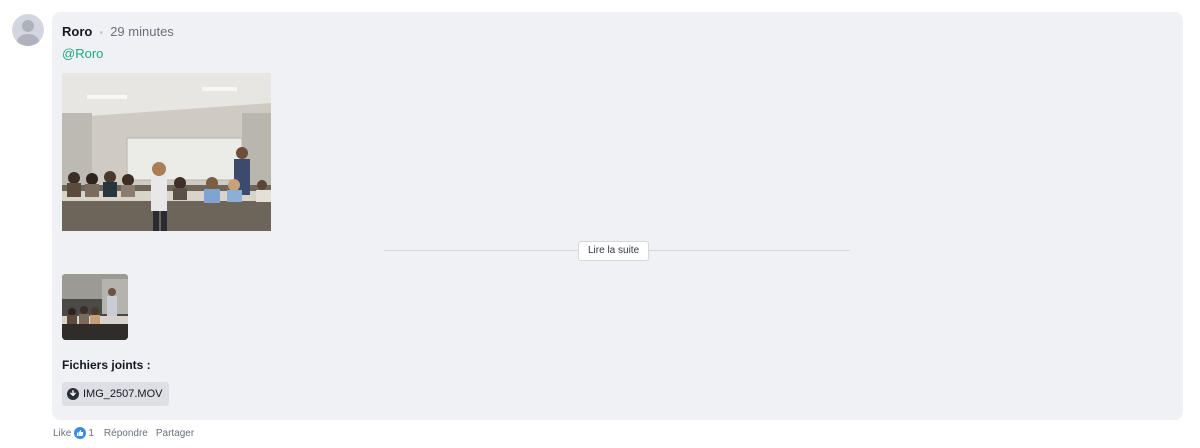 This screenshot has height=448, width=1200. Describe the element at coordinates (77, 31) in the screenshot. I see `author-name: Roro` at that location.